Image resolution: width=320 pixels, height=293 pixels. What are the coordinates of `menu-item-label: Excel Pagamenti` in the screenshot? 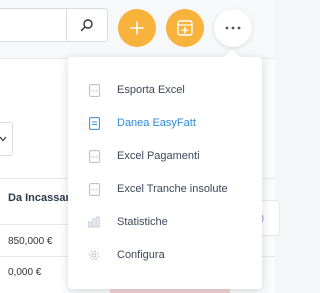 It's located at (158, 156).